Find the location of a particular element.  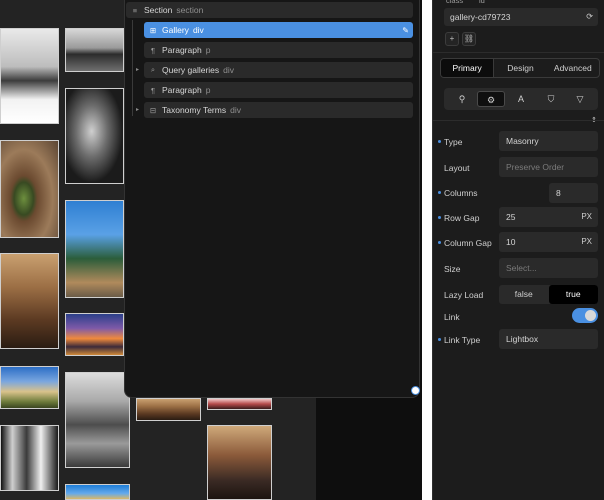

column-gap-unit: PX is located at coordinates (586, 242).